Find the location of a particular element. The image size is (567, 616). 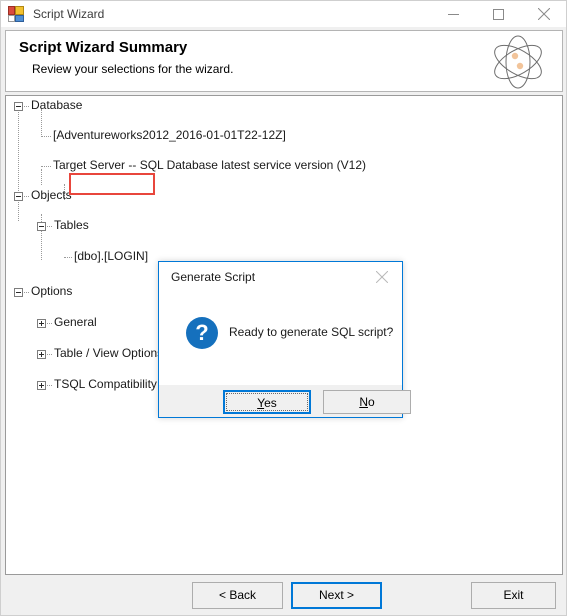

form-designer-icon is located at coordinates (16, 14).